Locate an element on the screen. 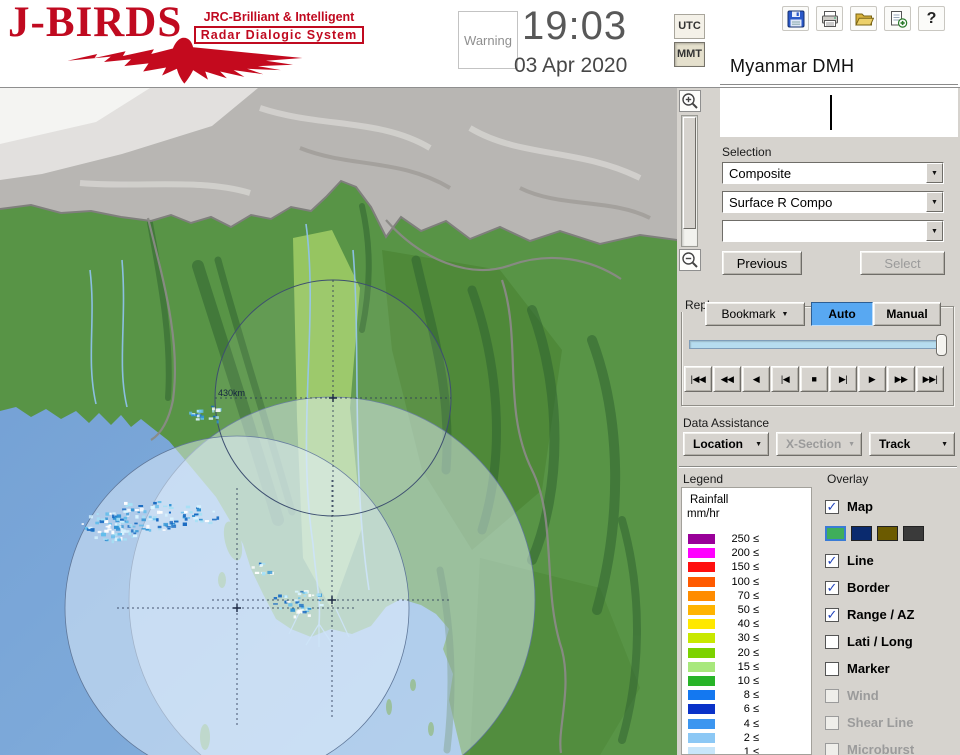  legend-title-line2: mm/hr is located at coordinates (703, 514).